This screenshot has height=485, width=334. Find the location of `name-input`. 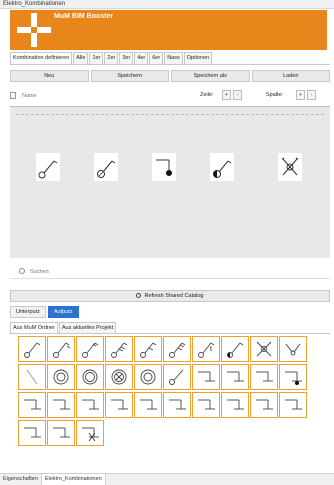

name-input is located at coordinates (97, 95).